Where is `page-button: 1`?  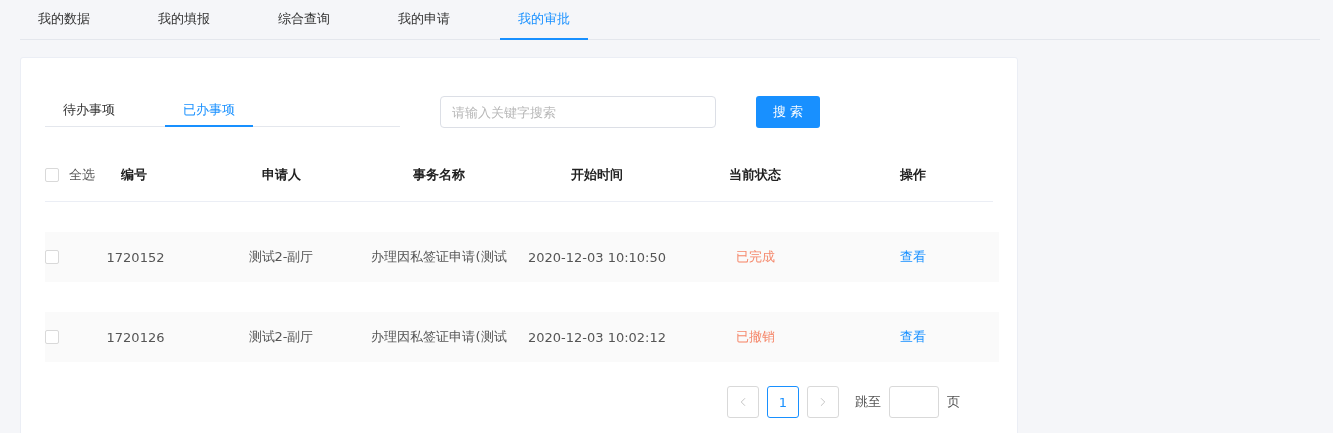 page-button: 1 is located at coordinates (783, 402).